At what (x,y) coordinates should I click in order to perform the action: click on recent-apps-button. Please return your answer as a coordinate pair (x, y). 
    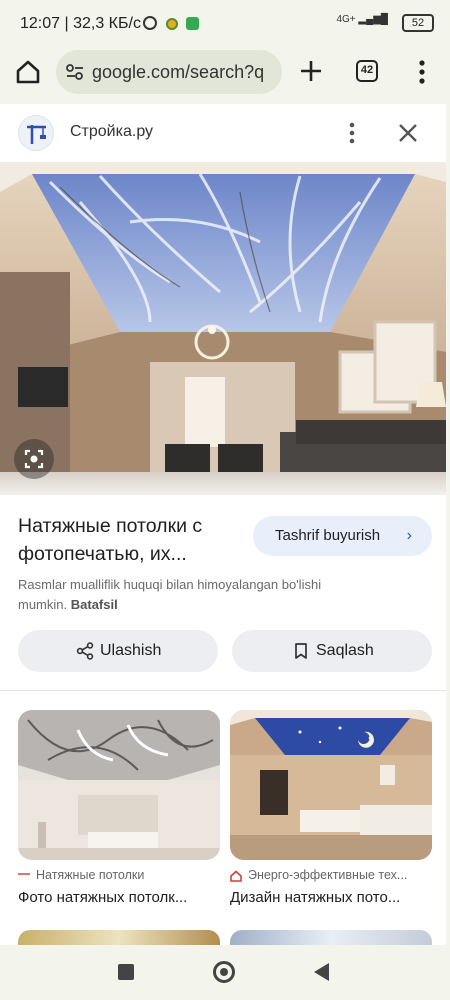
    Looking at the image, I should click on (126, 972).